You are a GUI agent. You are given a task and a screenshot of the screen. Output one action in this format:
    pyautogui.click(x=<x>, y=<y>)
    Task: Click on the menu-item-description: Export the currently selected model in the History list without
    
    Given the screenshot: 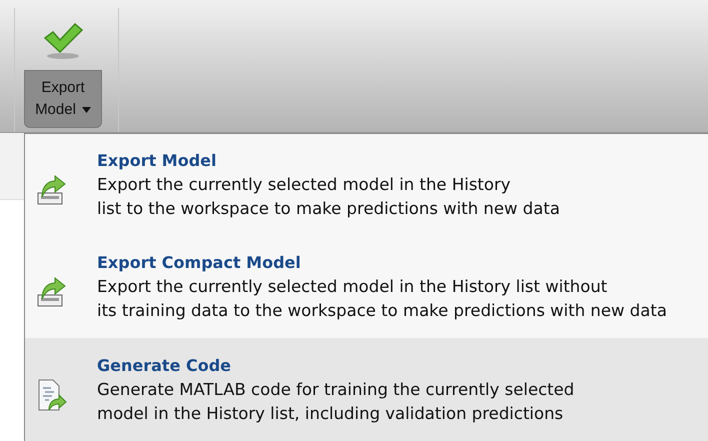 What is the action you would take?
    pyautogui.click(x=352, y=287)
    